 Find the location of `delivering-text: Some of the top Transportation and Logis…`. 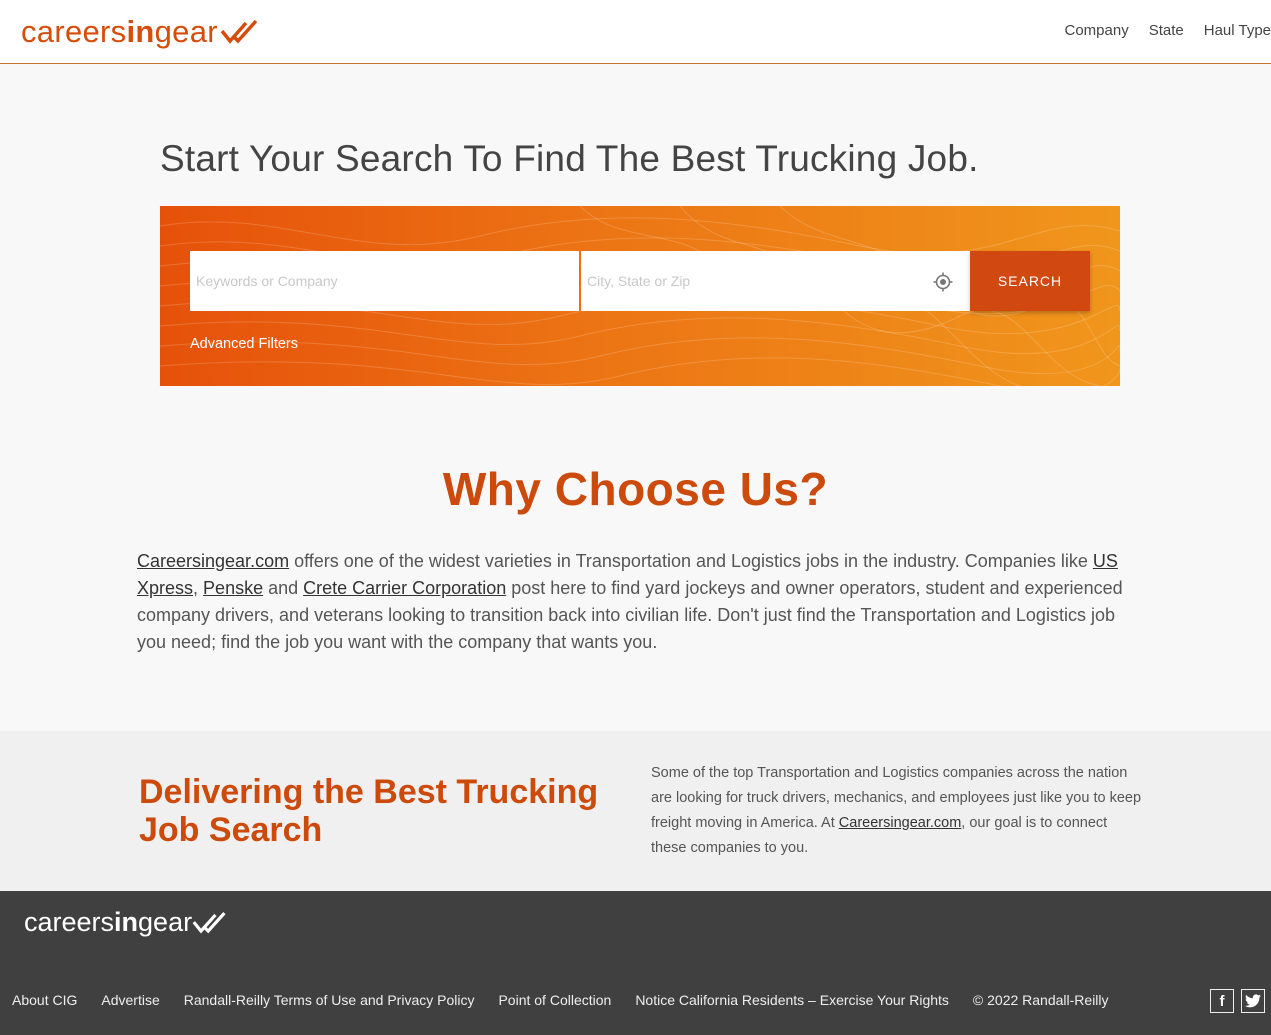

delivering-text: Some of the top Transportation and Logis… is located at coordinates (896, 811).